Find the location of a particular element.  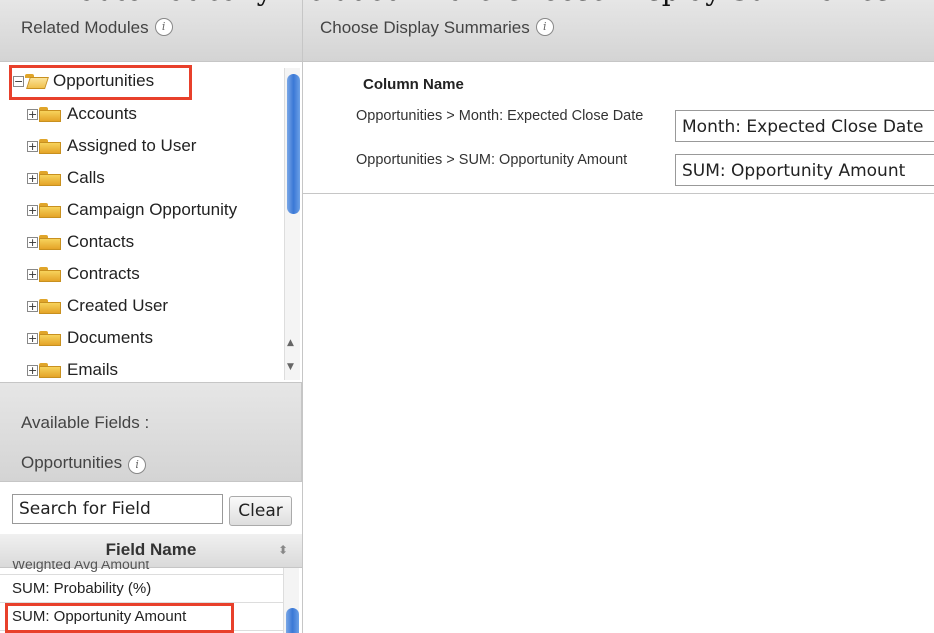

tree-item-label: Assigned to User is located at coordinates (132, 145).